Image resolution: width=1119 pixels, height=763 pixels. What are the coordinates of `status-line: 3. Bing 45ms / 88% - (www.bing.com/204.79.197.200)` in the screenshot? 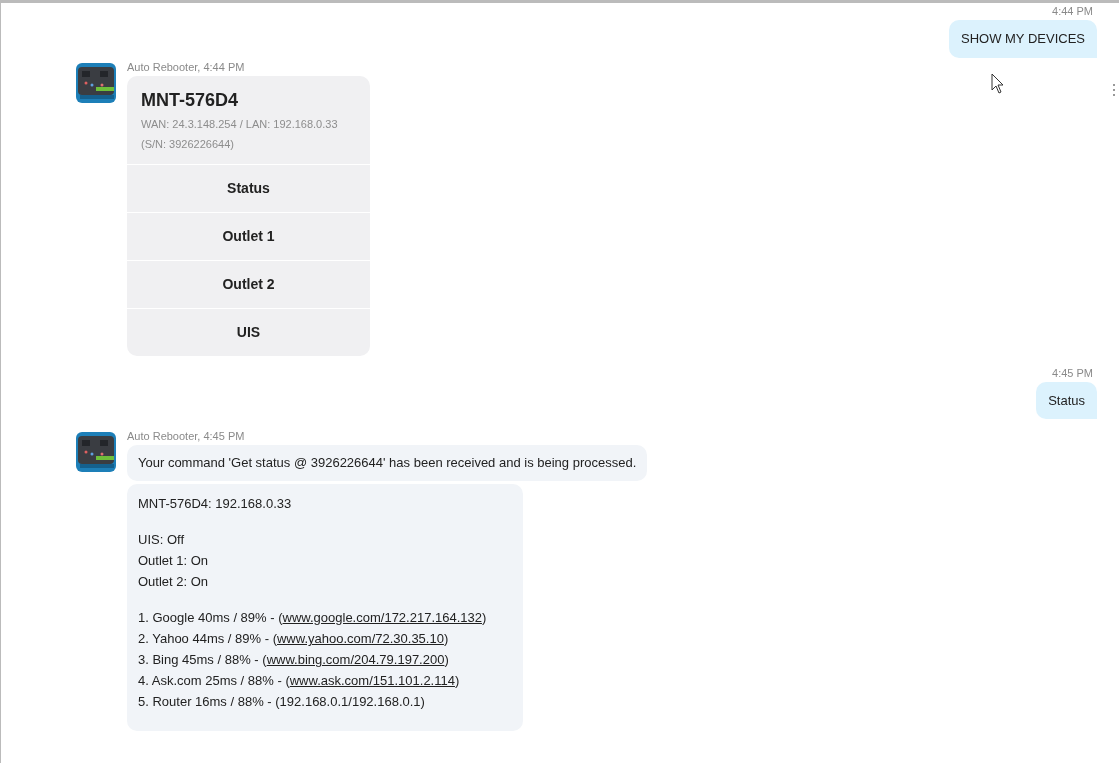 It's located at (294, 660).